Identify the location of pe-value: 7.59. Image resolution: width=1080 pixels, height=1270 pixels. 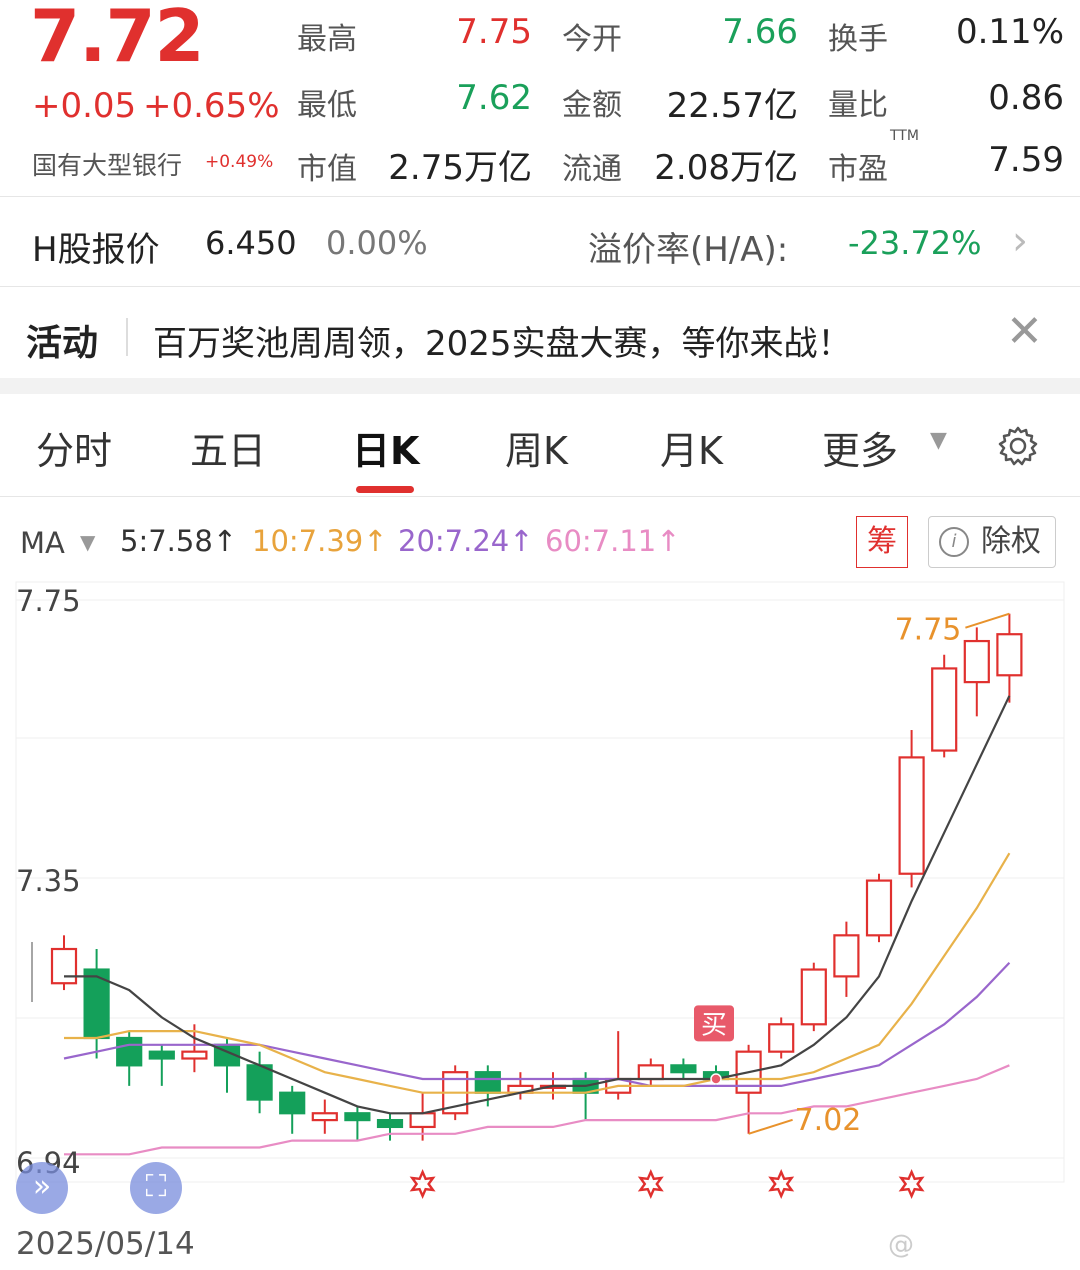
(1026, 160).